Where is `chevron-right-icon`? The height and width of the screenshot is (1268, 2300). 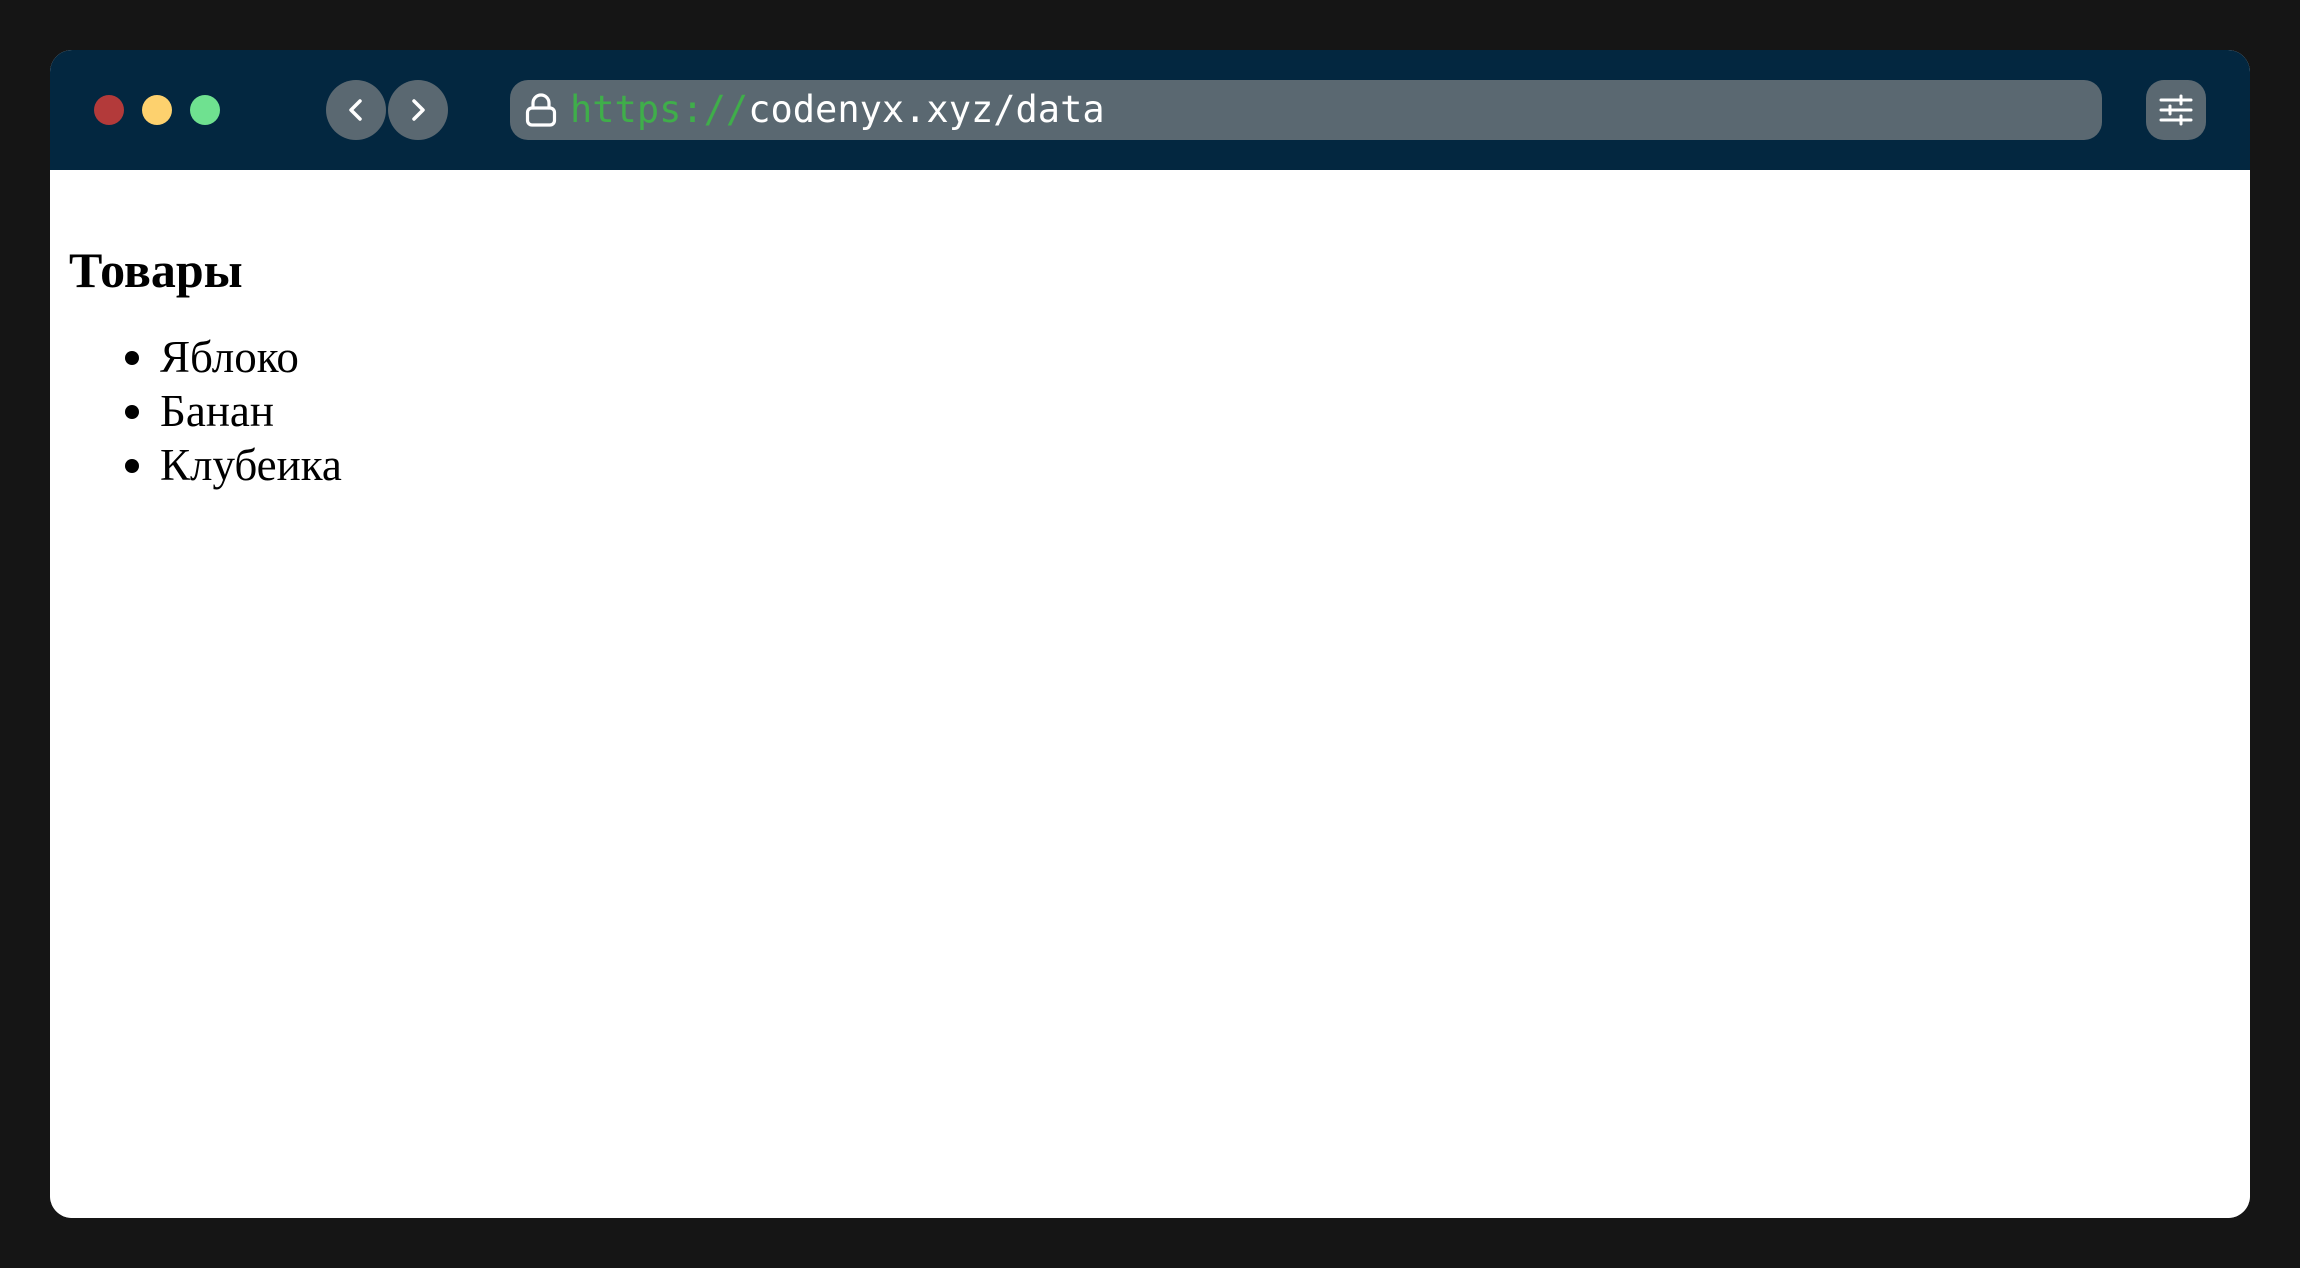
chevron-right-icon is located at coordinates (418, 110).